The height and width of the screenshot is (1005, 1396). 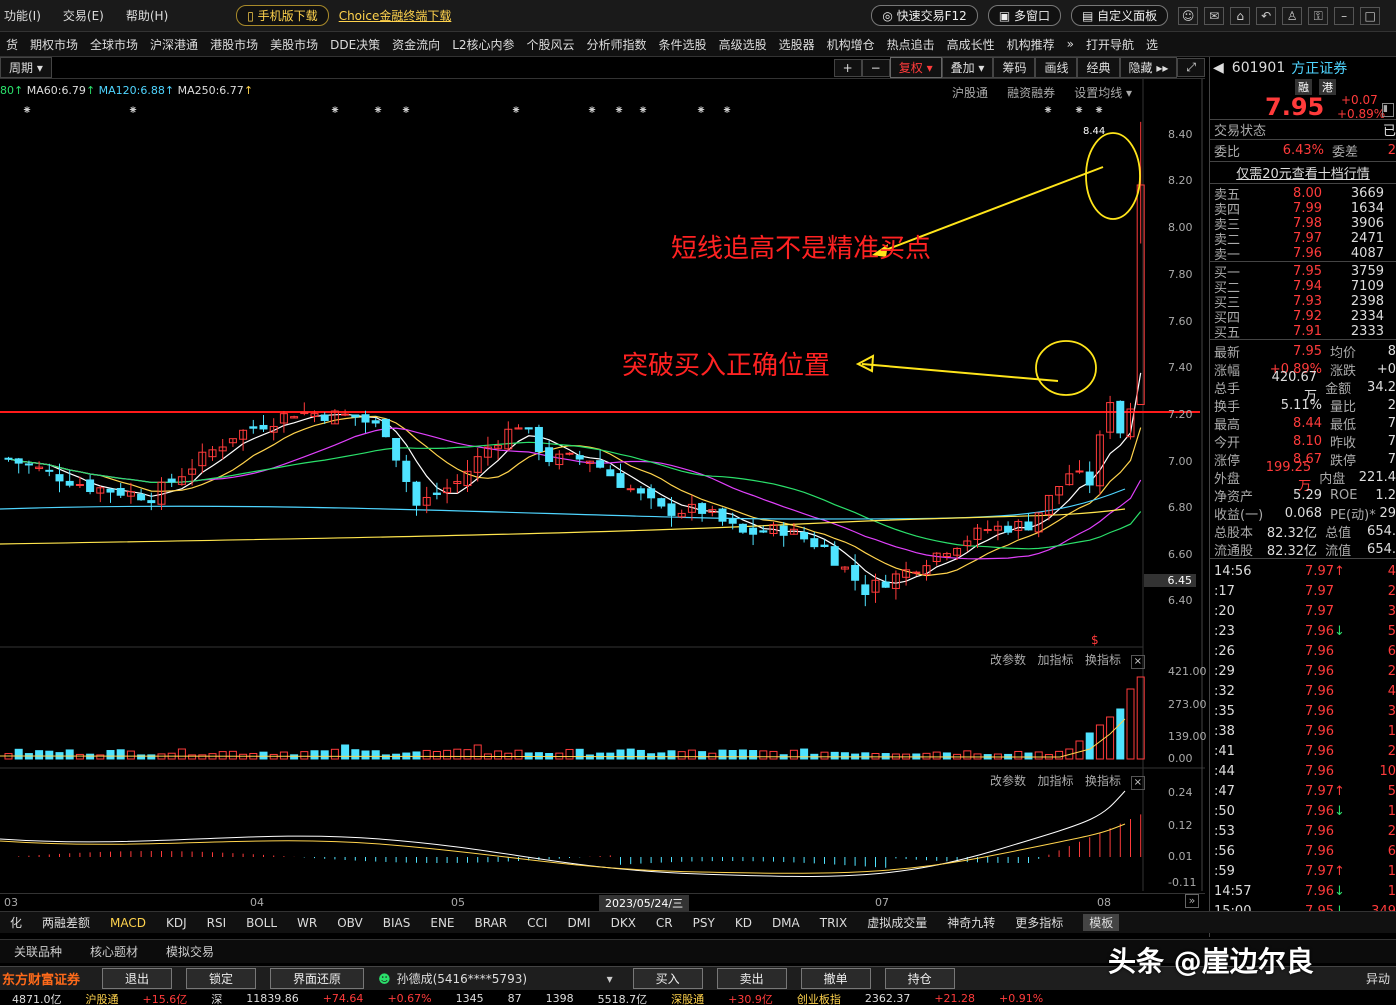 I want to click on overlay-select: 叠加 ▾, so click(x=967, y=67).